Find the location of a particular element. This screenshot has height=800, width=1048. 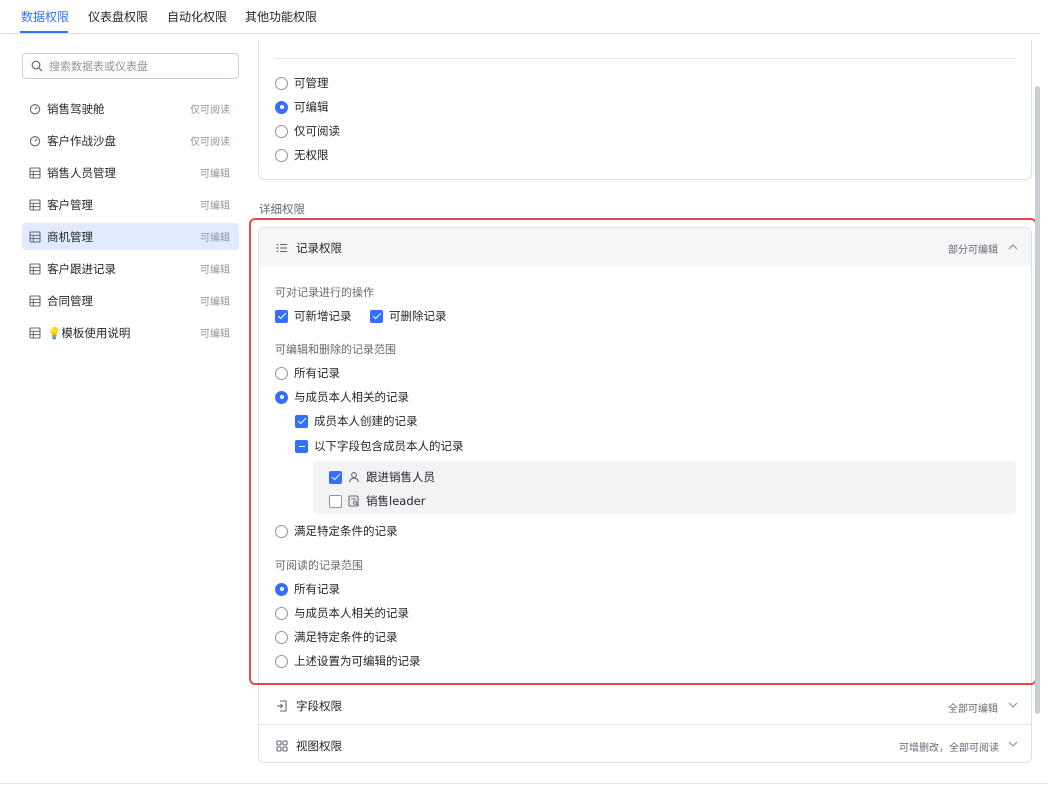

sidebar-item-label: 客户跟进记录 is located at coordinates (81, 268).